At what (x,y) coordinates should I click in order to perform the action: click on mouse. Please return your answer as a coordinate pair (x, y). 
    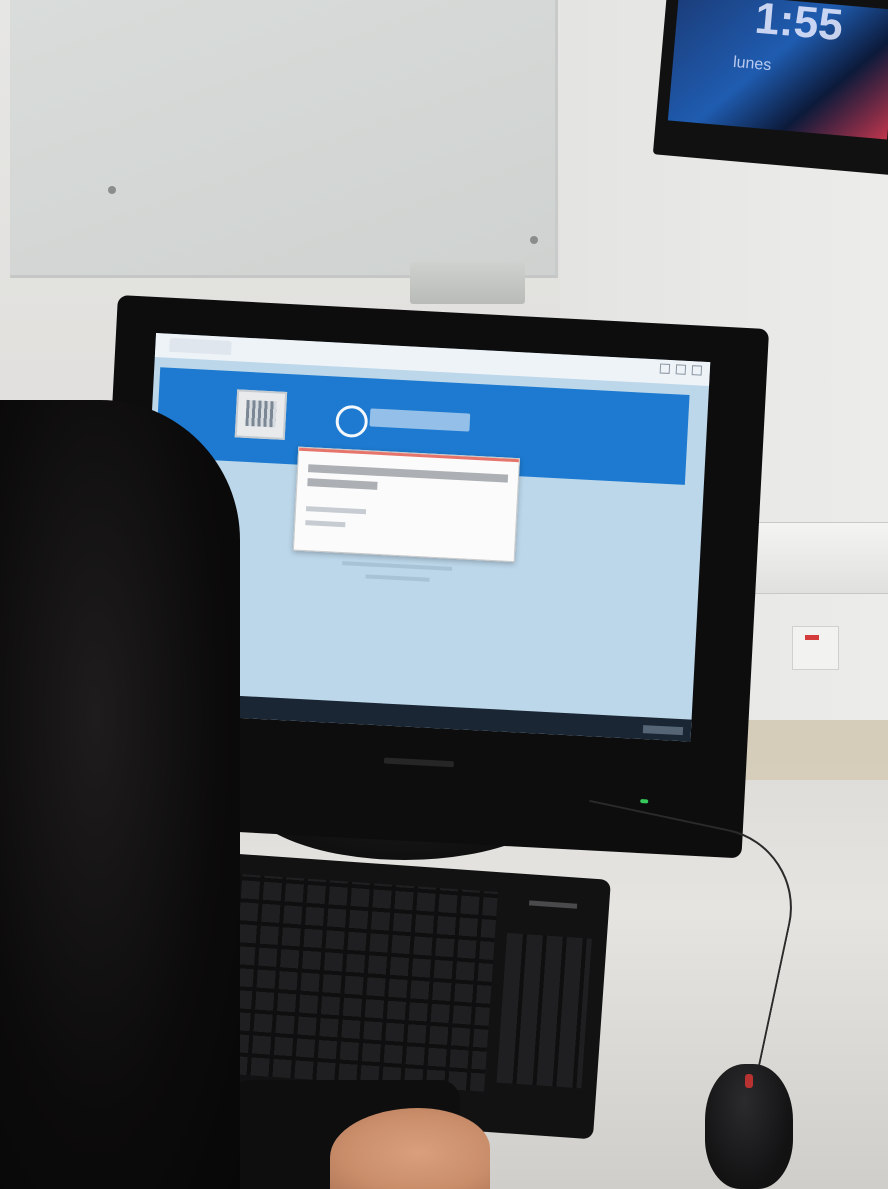
    Looking at the image, I should click on (749, 1126).